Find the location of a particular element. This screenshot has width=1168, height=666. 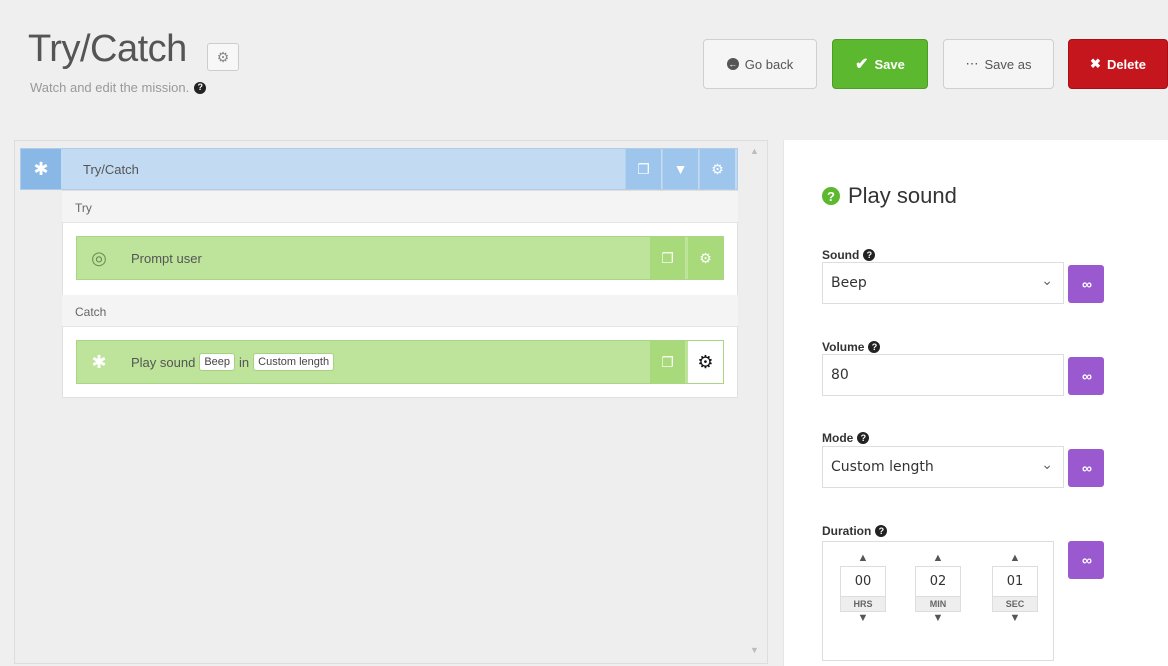

minutes-value: 02 is located at coordinates (938, 581).